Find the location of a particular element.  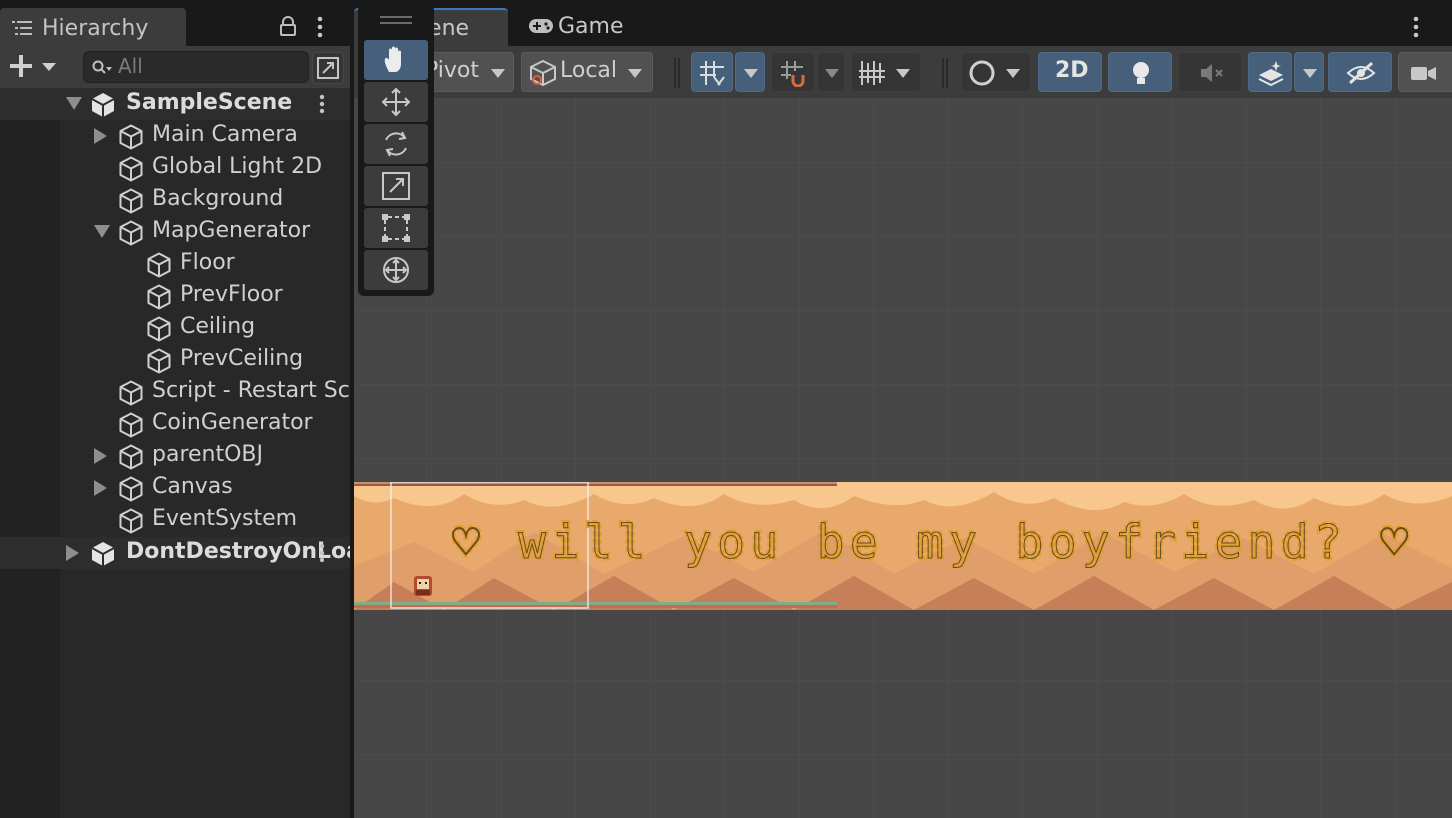

audio-muted-icon is located at coordinates (1211, 73).